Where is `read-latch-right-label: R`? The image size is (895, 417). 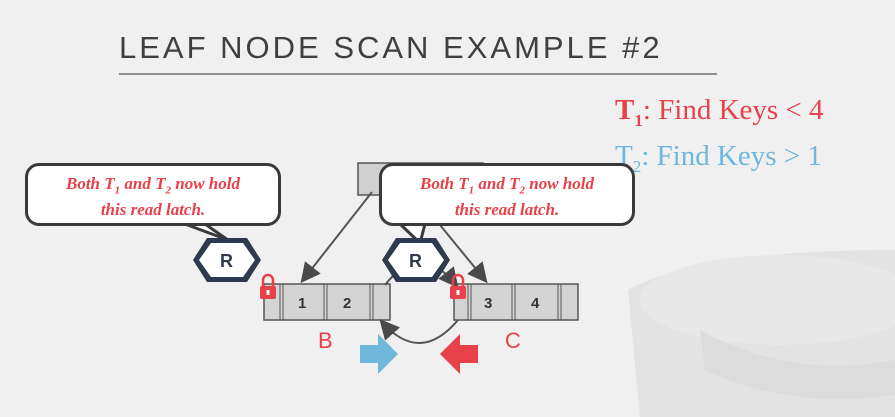 read-latch-right-label: R is located at coordinates (415, 261).